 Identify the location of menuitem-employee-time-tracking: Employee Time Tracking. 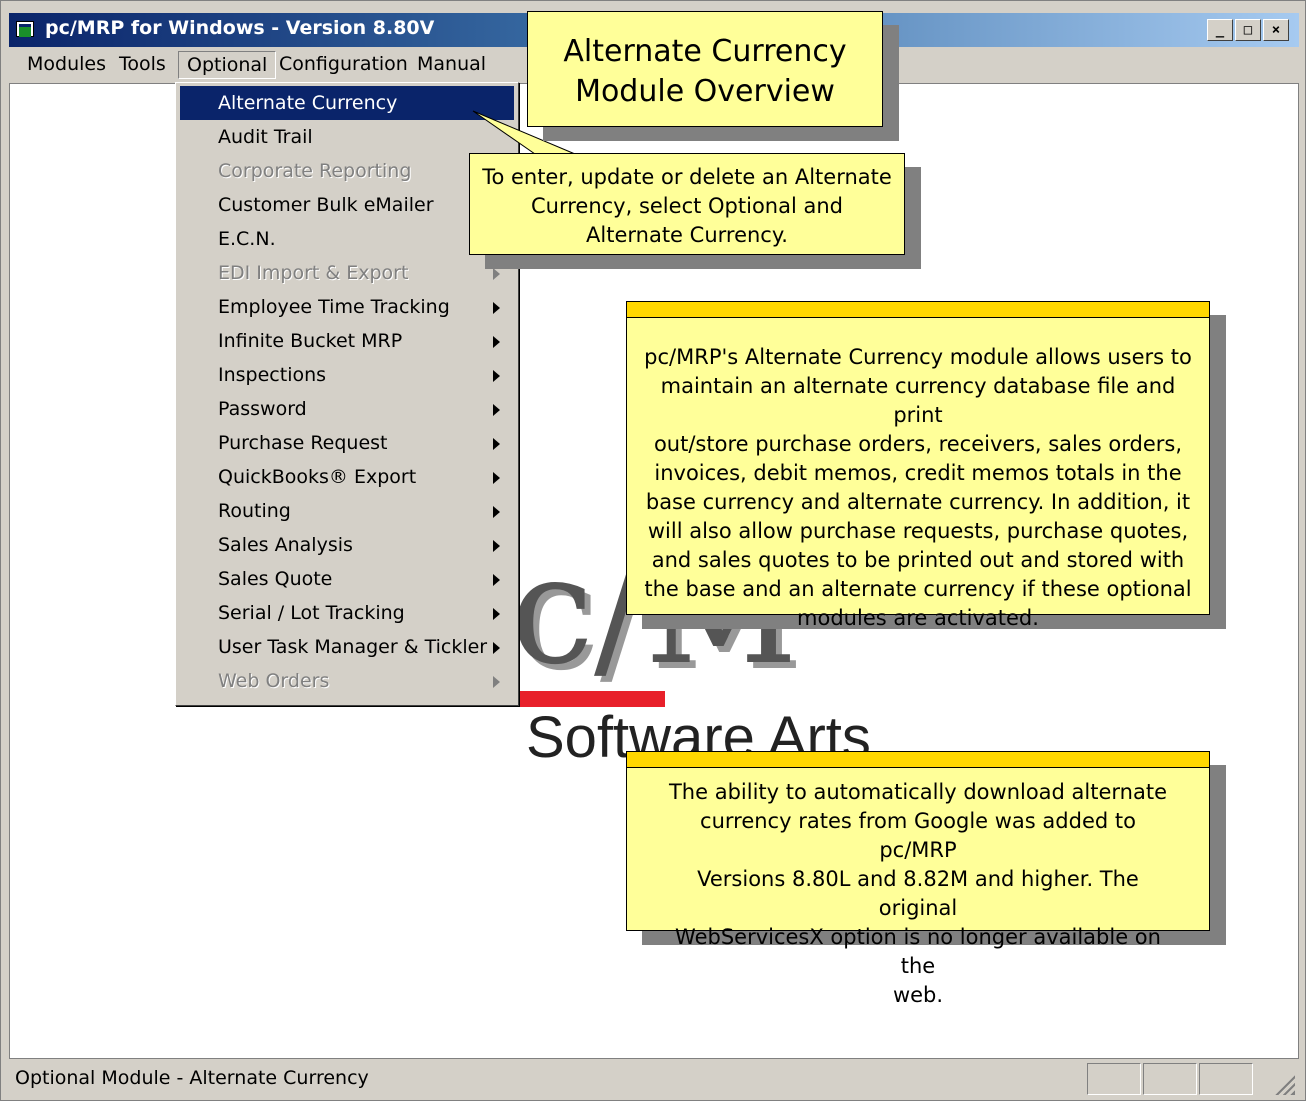
(347, 307).